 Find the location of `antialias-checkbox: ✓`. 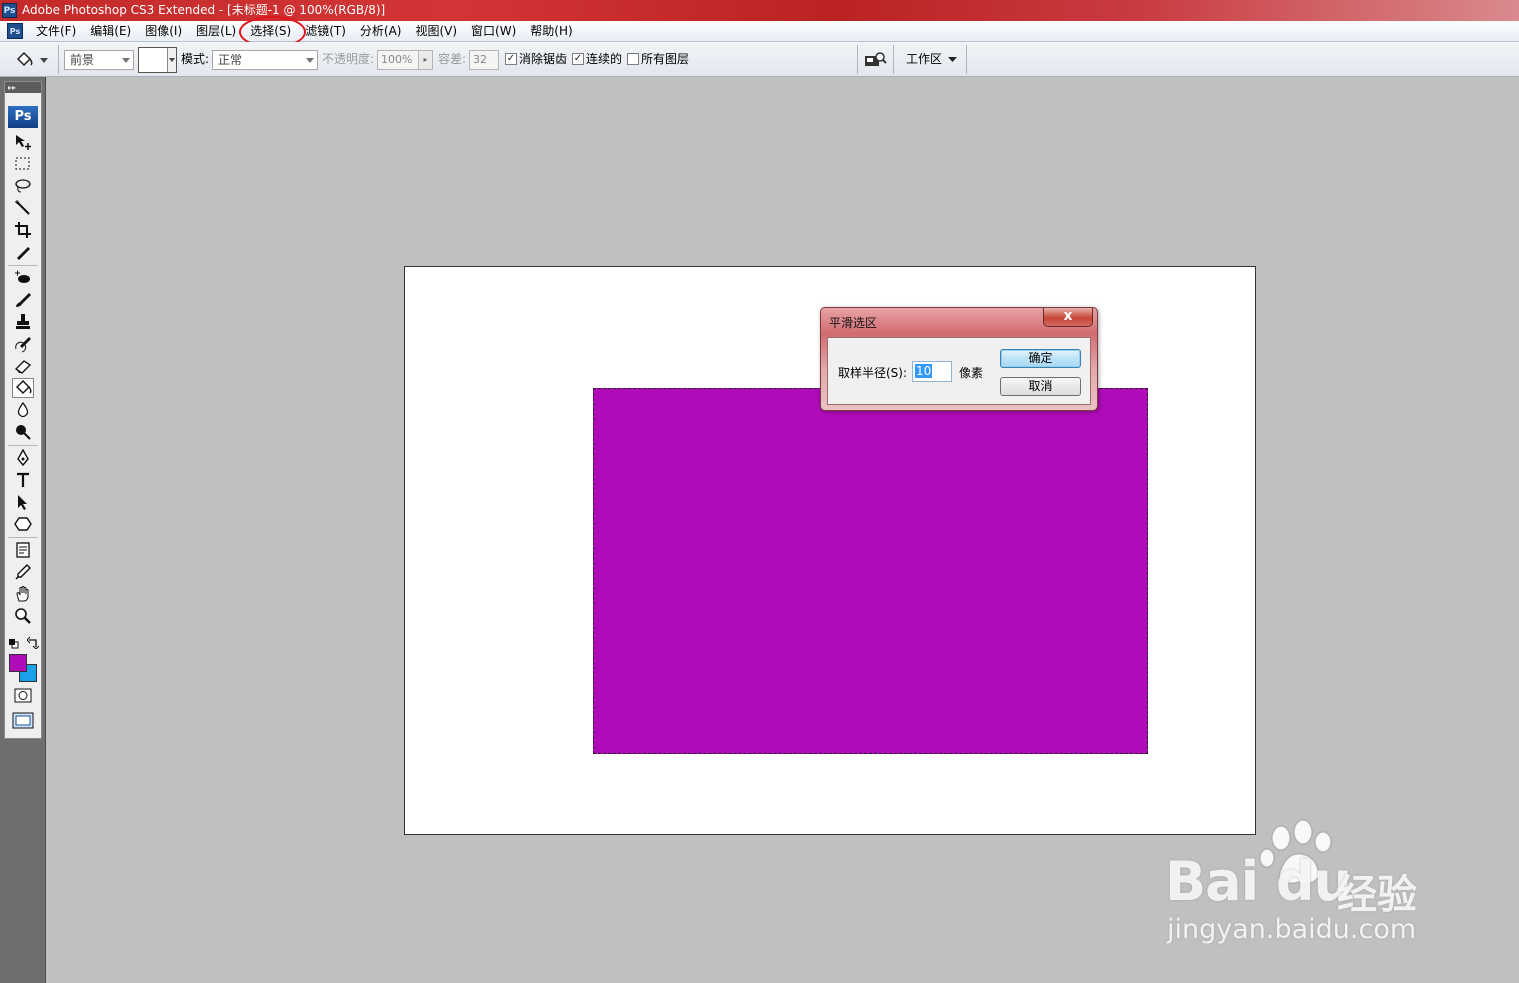

antialias-checkbox: ✓ is located at coordinates (511, 59).